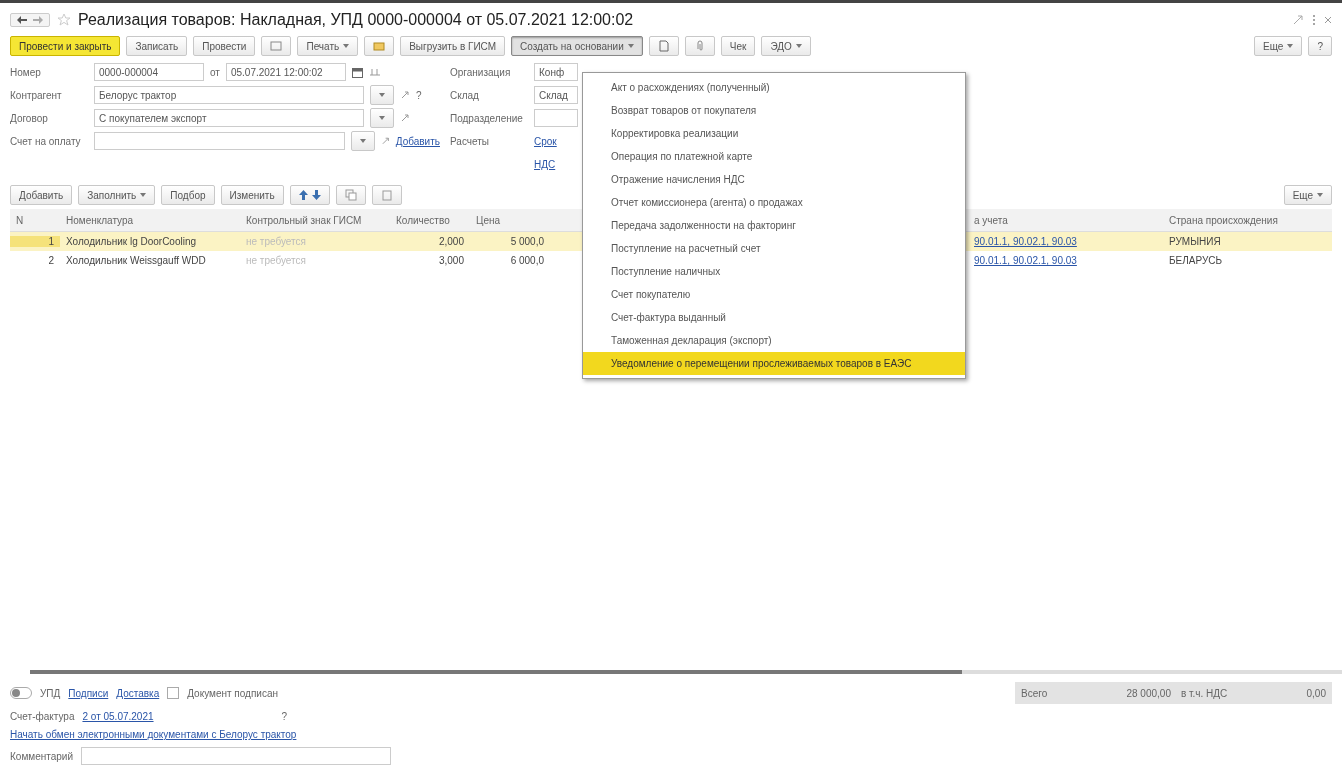  I want to click on table-cell-text: 6 000,0, so click(527, 260).